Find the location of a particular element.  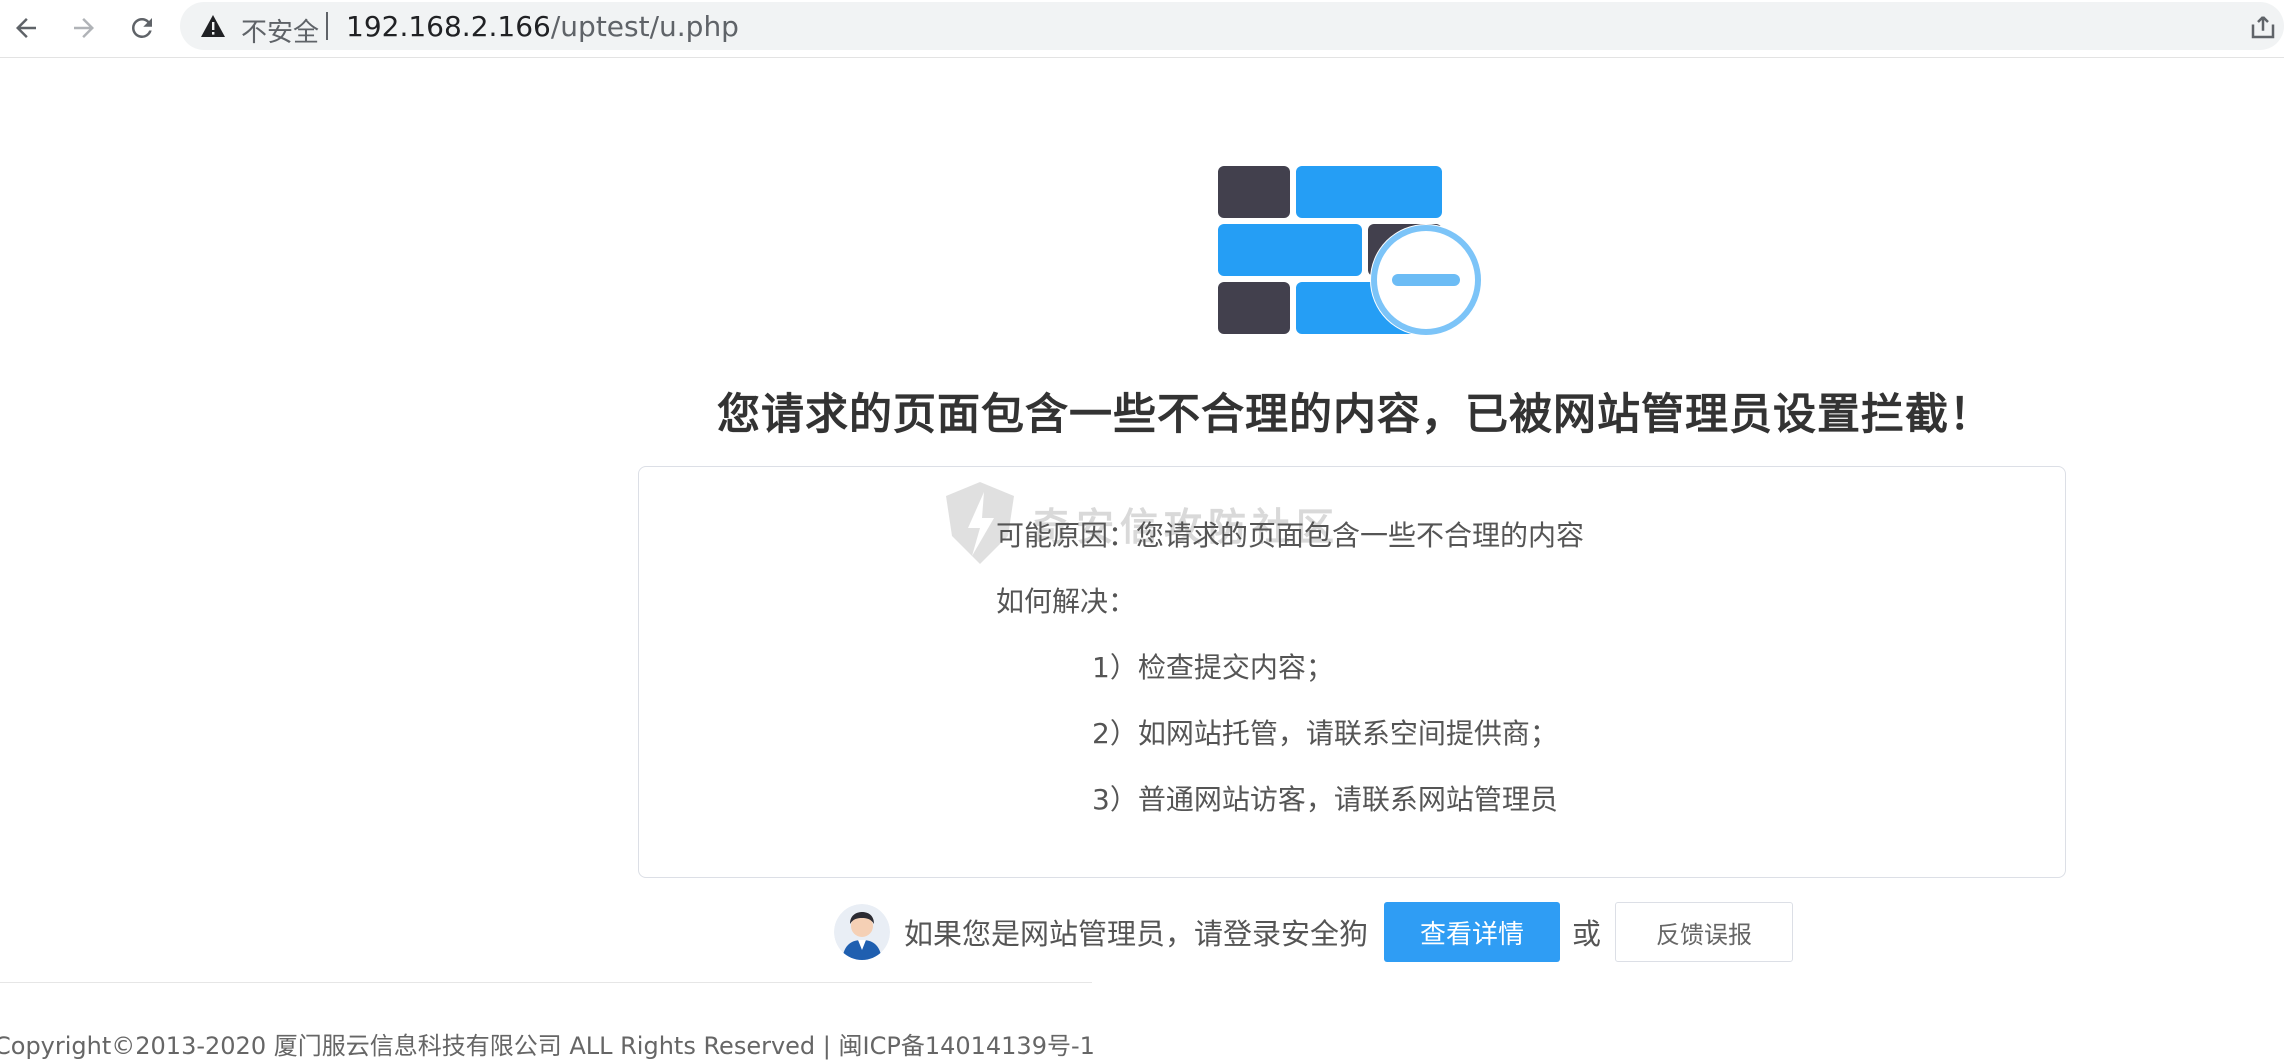

divider is located at coordinates (327, 26).